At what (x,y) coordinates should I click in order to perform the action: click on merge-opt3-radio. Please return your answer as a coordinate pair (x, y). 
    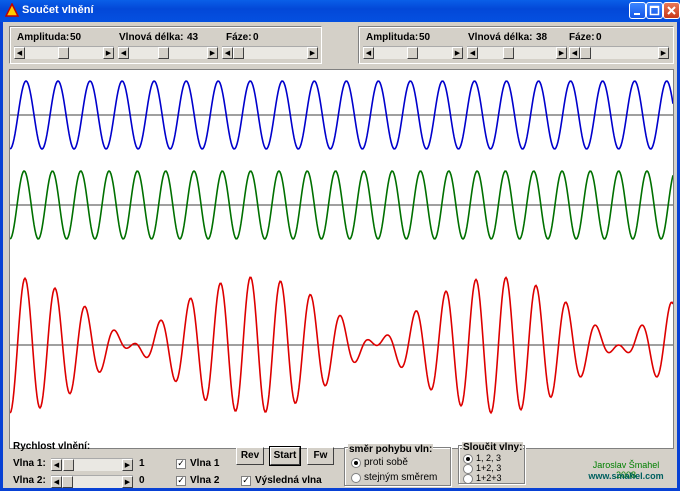
    Looking at the image, I should click on (468, 479).